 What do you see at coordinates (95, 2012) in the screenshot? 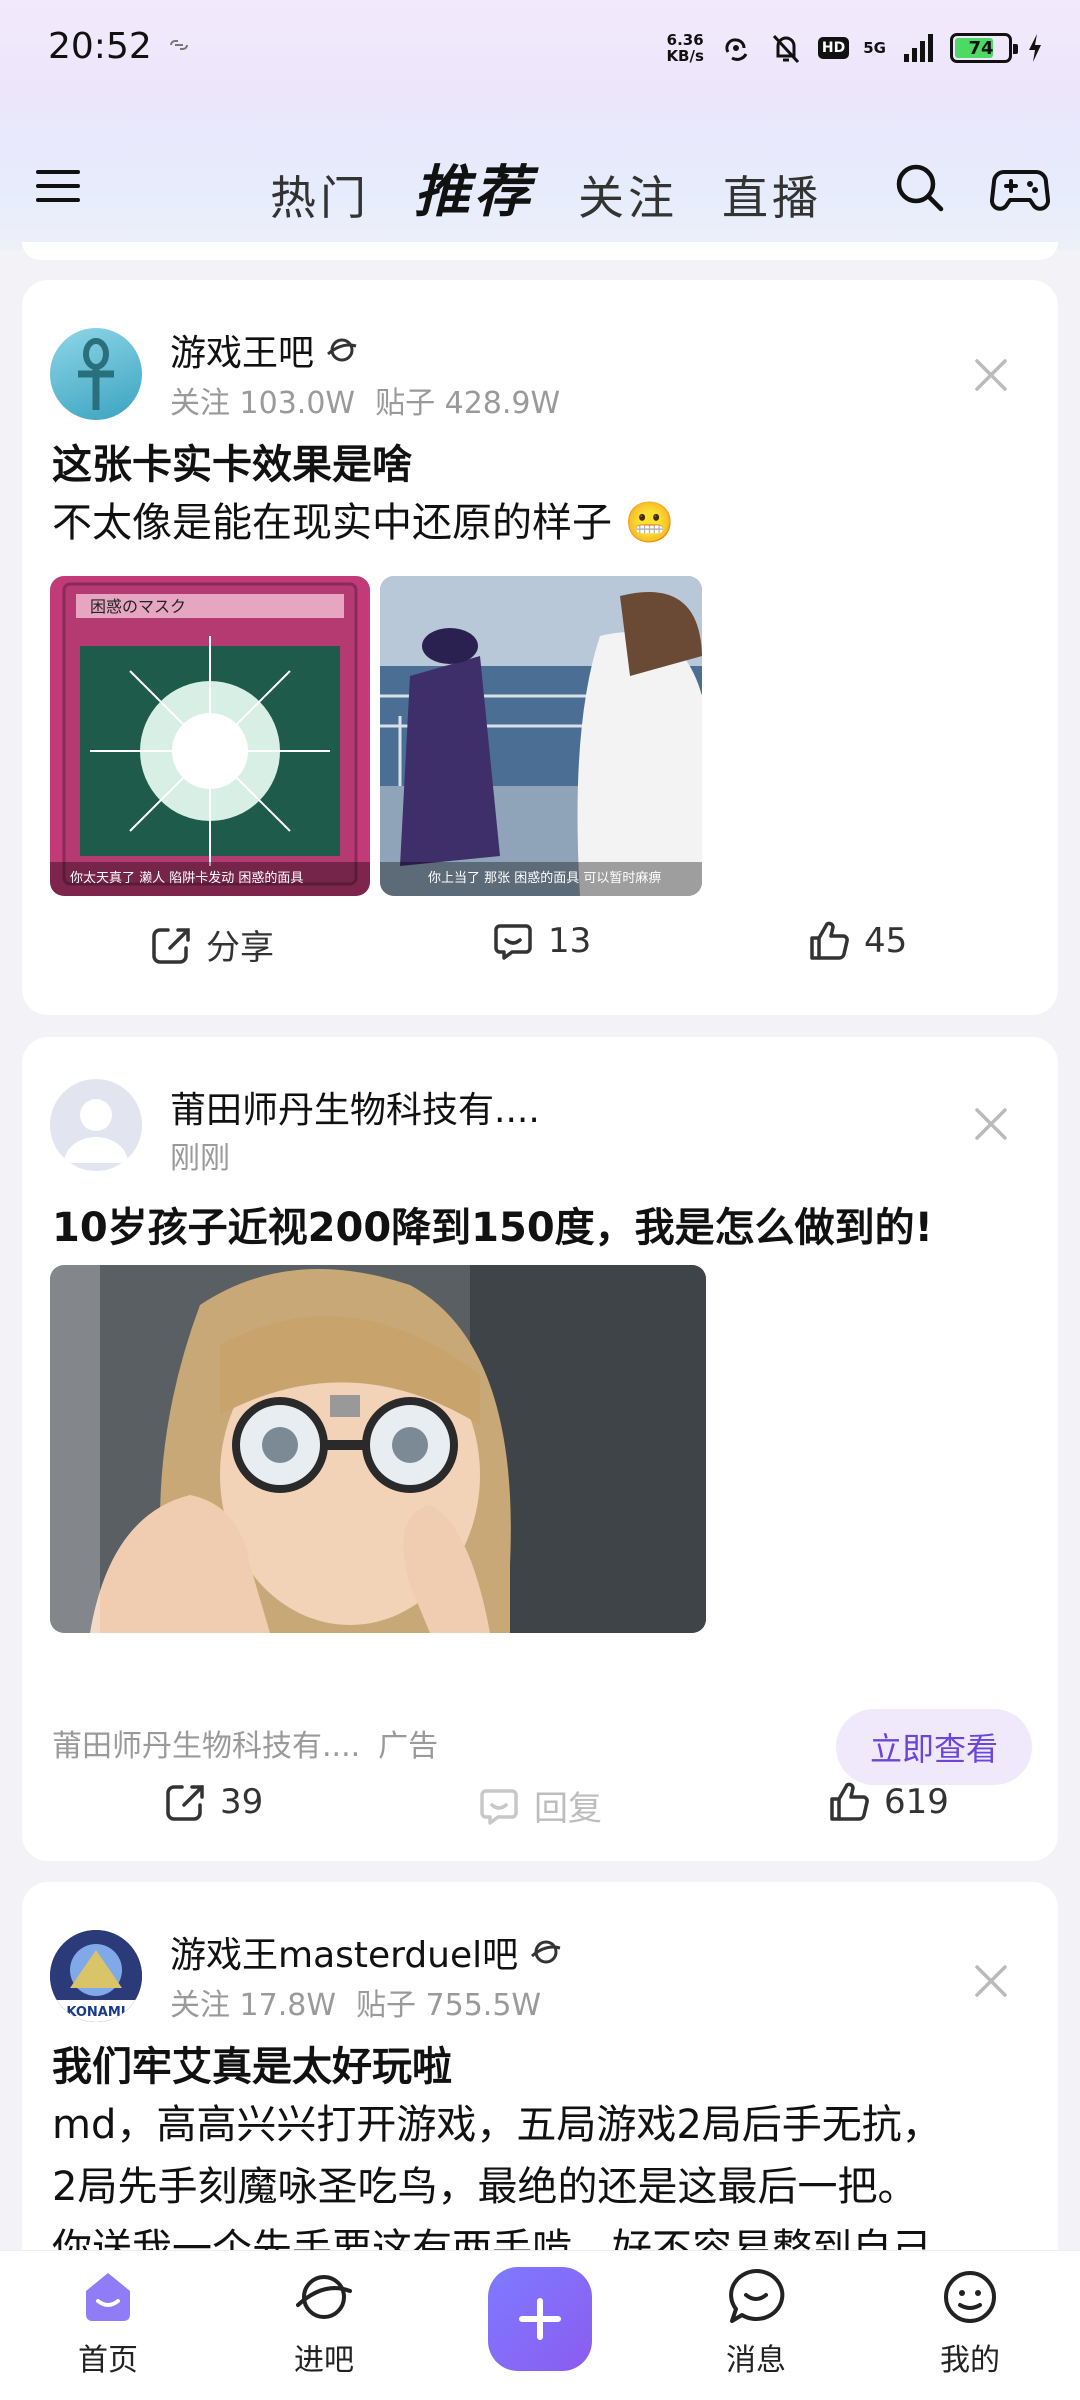
I see `svg-text: KONAMI` at bounding box center [95, 2012].